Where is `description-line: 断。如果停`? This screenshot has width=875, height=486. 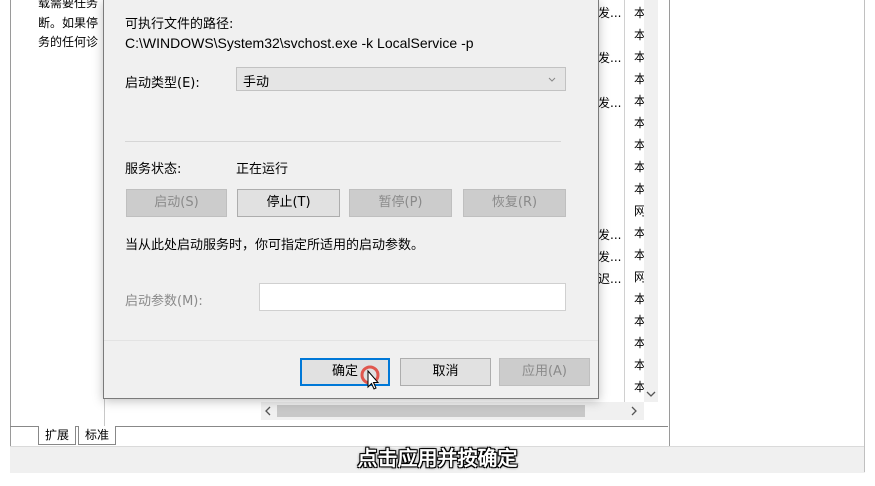
description-line: 断。如果停 is located at coordinates (68, 23).